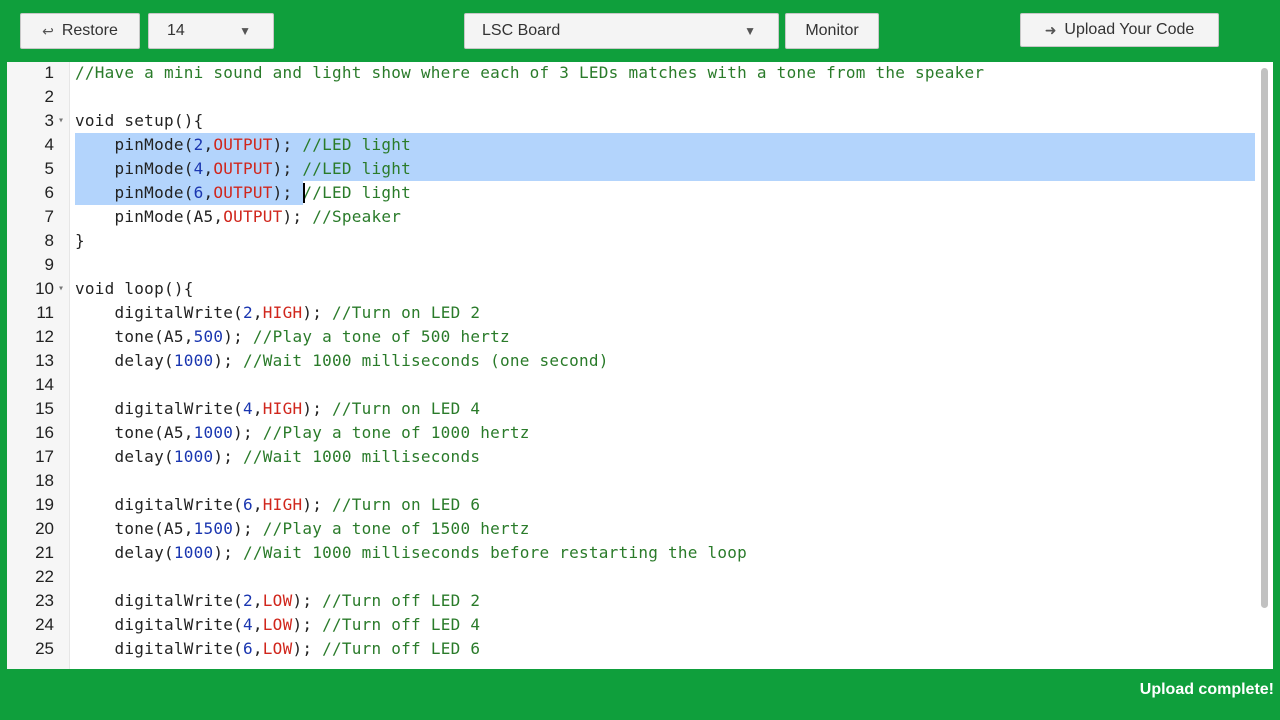 This screenshot has width=1280, height=720. I want to click on code-line: 19 digitalWrite(6,HIGH); //Turn on LED 6, so click(631, 505).